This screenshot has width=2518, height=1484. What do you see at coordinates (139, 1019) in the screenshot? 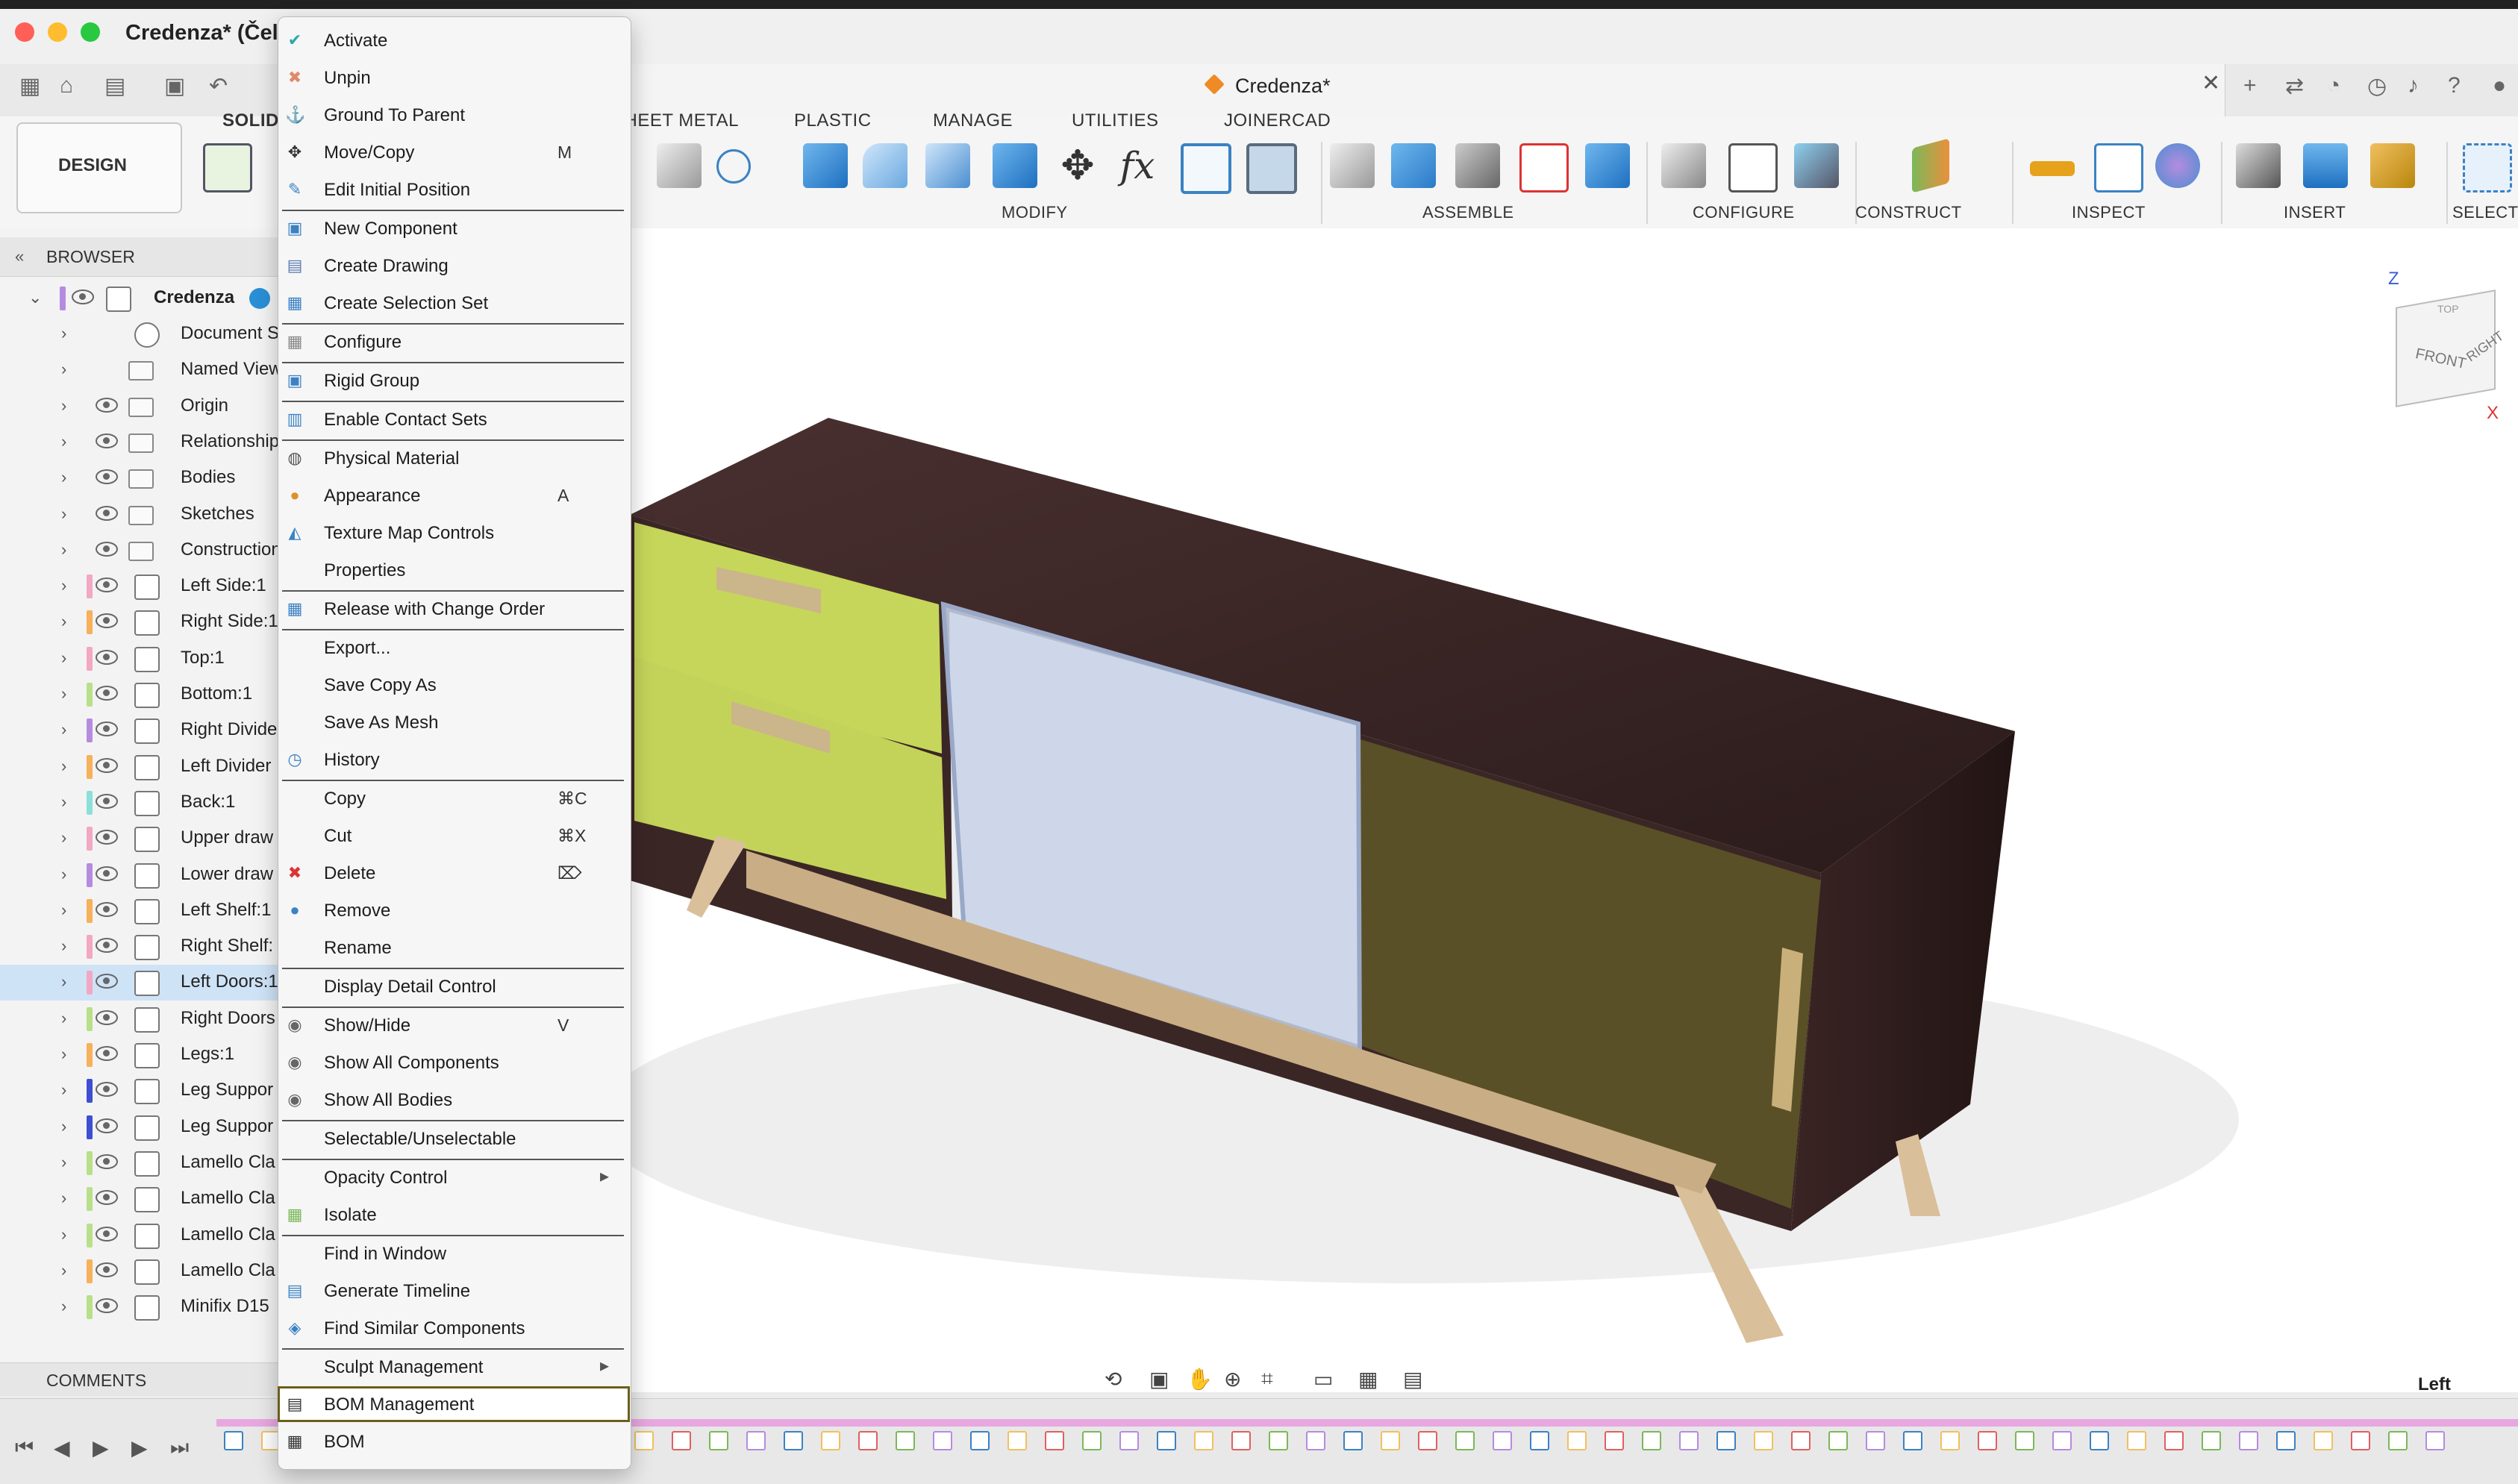
I see `tree-item: › Right Doors` at bounding box center [139, 1019].